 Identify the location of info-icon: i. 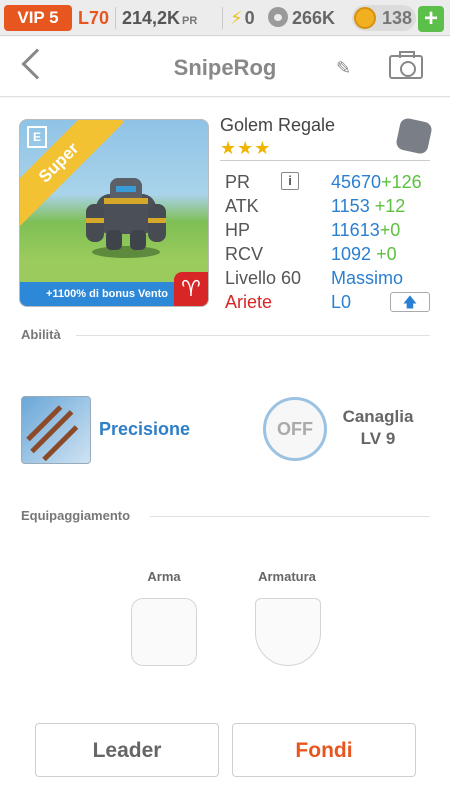
(290, 181).